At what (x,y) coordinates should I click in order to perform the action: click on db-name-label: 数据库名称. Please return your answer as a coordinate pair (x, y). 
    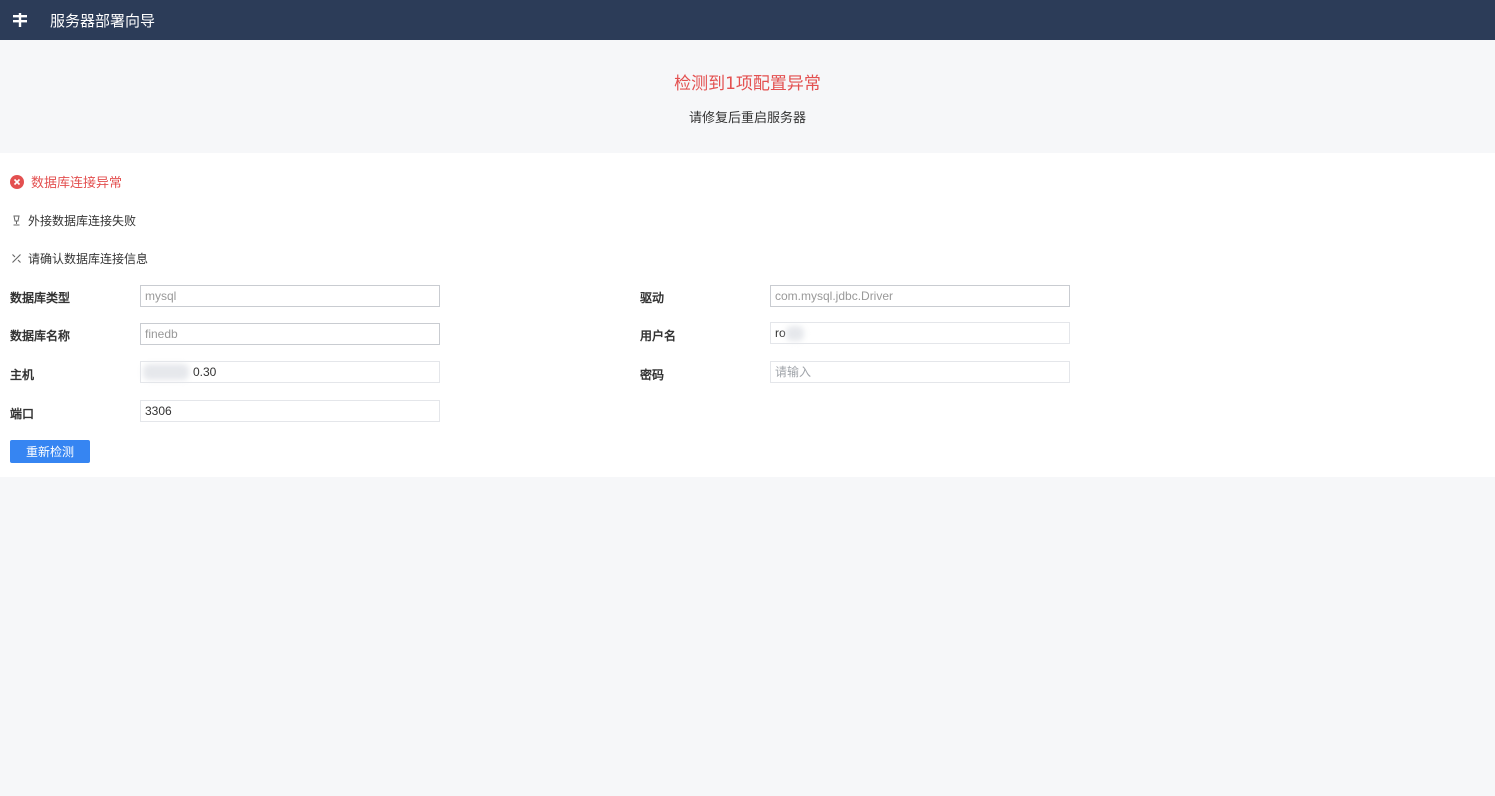
    Looking at the image, I should click on (40, 336).